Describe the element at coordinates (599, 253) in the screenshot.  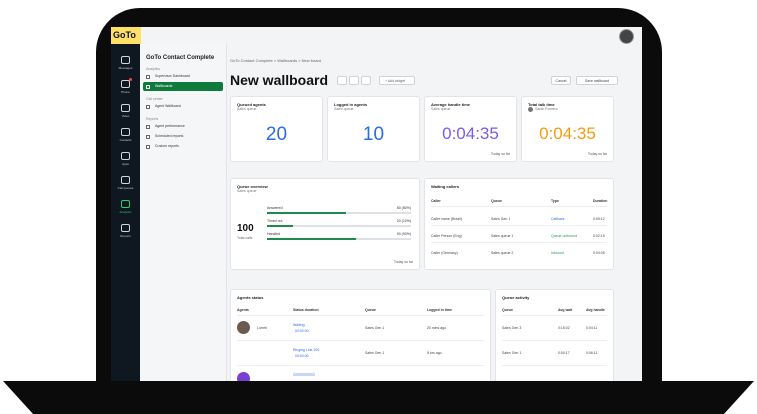
I see `table-cell: 0:04:05` at that location.